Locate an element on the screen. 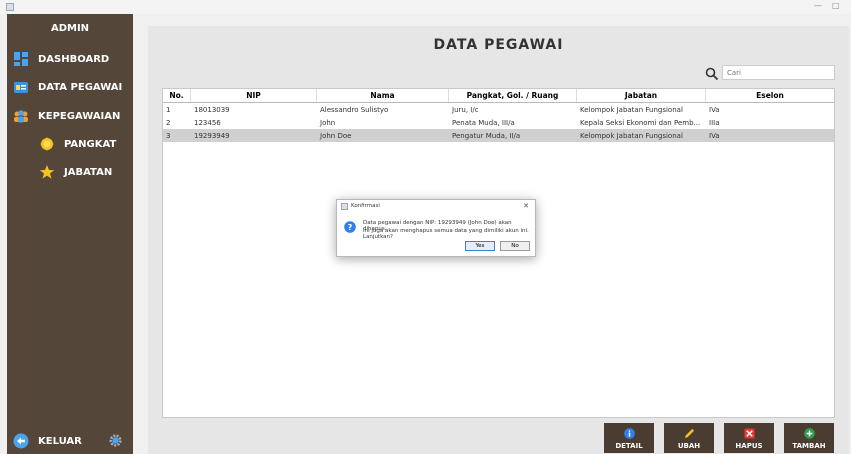 The height and width of the screenshot is (454, 851). column-header-no: No. is located at coordinates (177, 95).